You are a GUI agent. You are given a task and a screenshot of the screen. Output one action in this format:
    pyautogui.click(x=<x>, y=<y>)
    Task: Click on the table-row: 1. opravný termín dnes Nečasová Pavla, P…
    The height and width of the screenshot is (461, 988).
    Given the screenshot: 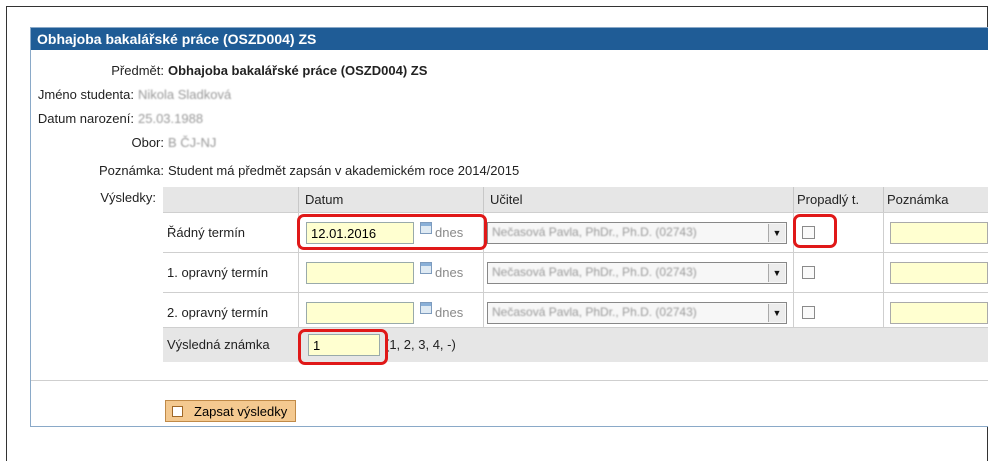 What is the action you would take?
    pyautogui.click(x=575, y=272)
    